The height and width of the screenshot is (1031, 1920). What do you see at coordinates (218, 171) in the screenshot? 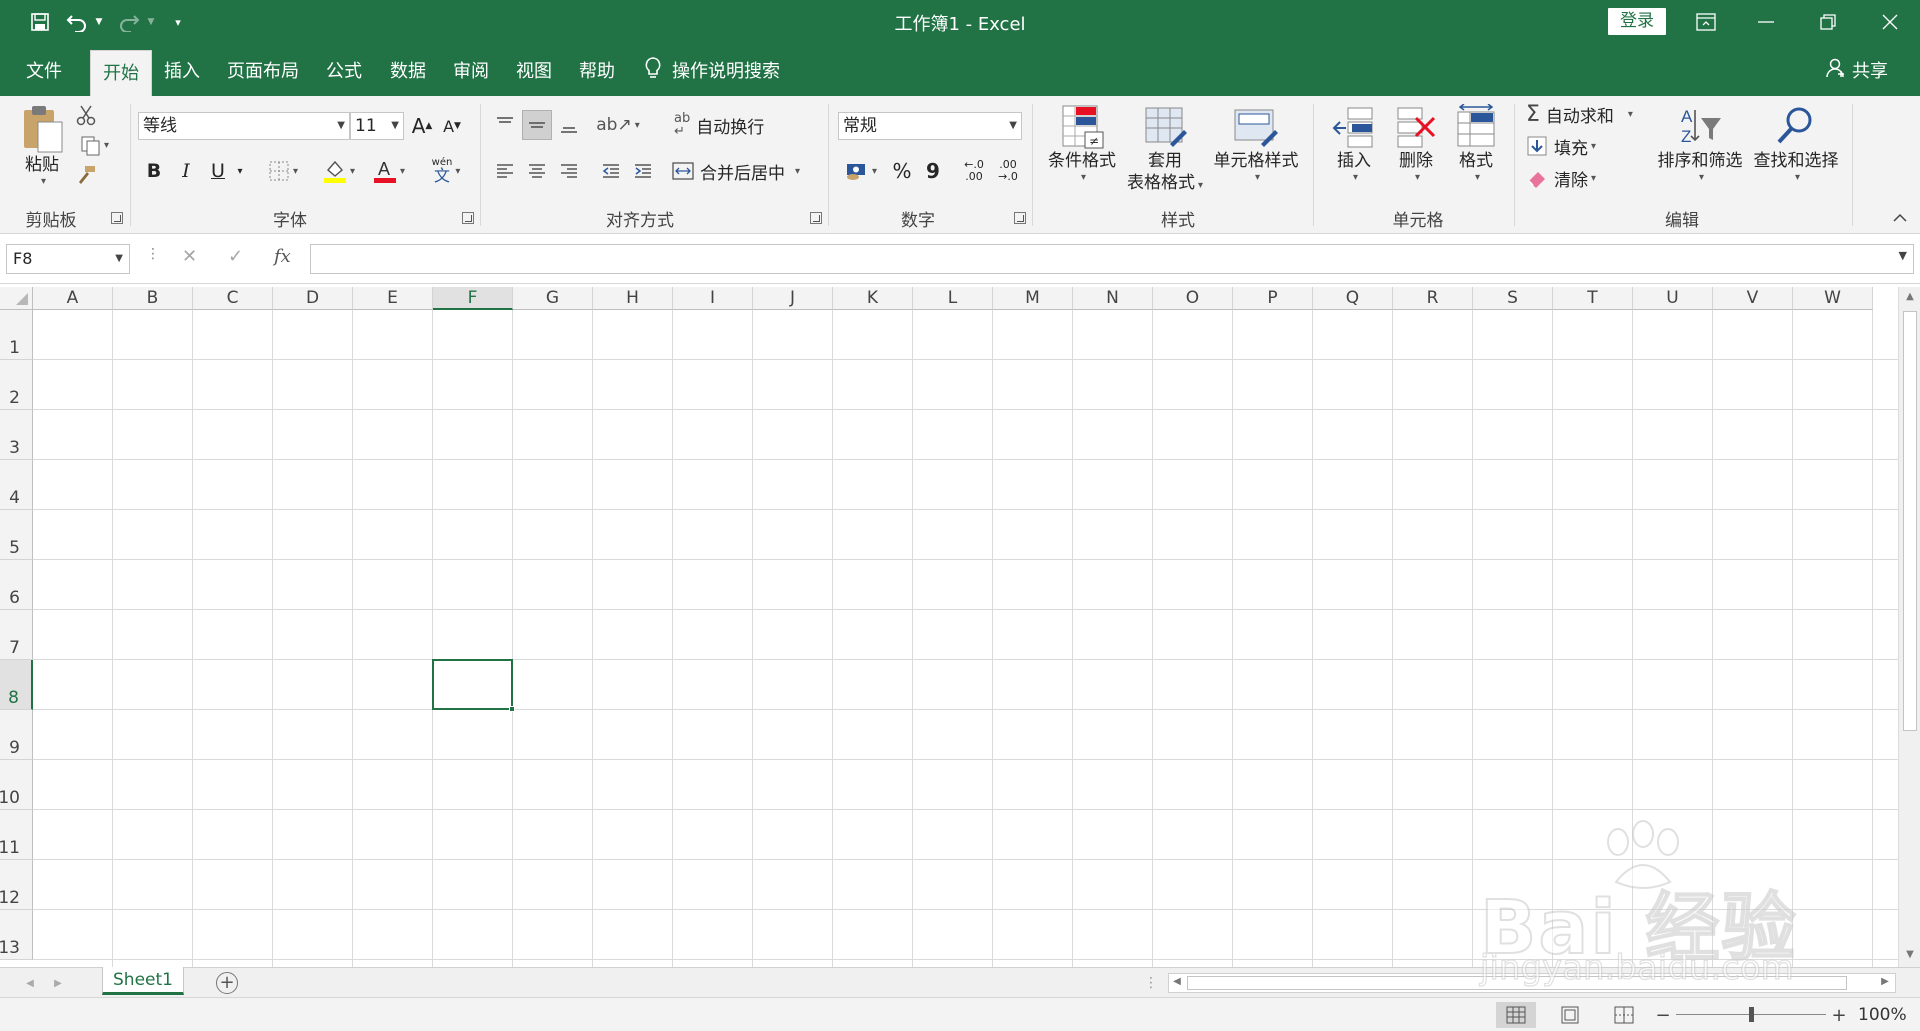
I see `underline-button: U` at bounding box center [218, 171].